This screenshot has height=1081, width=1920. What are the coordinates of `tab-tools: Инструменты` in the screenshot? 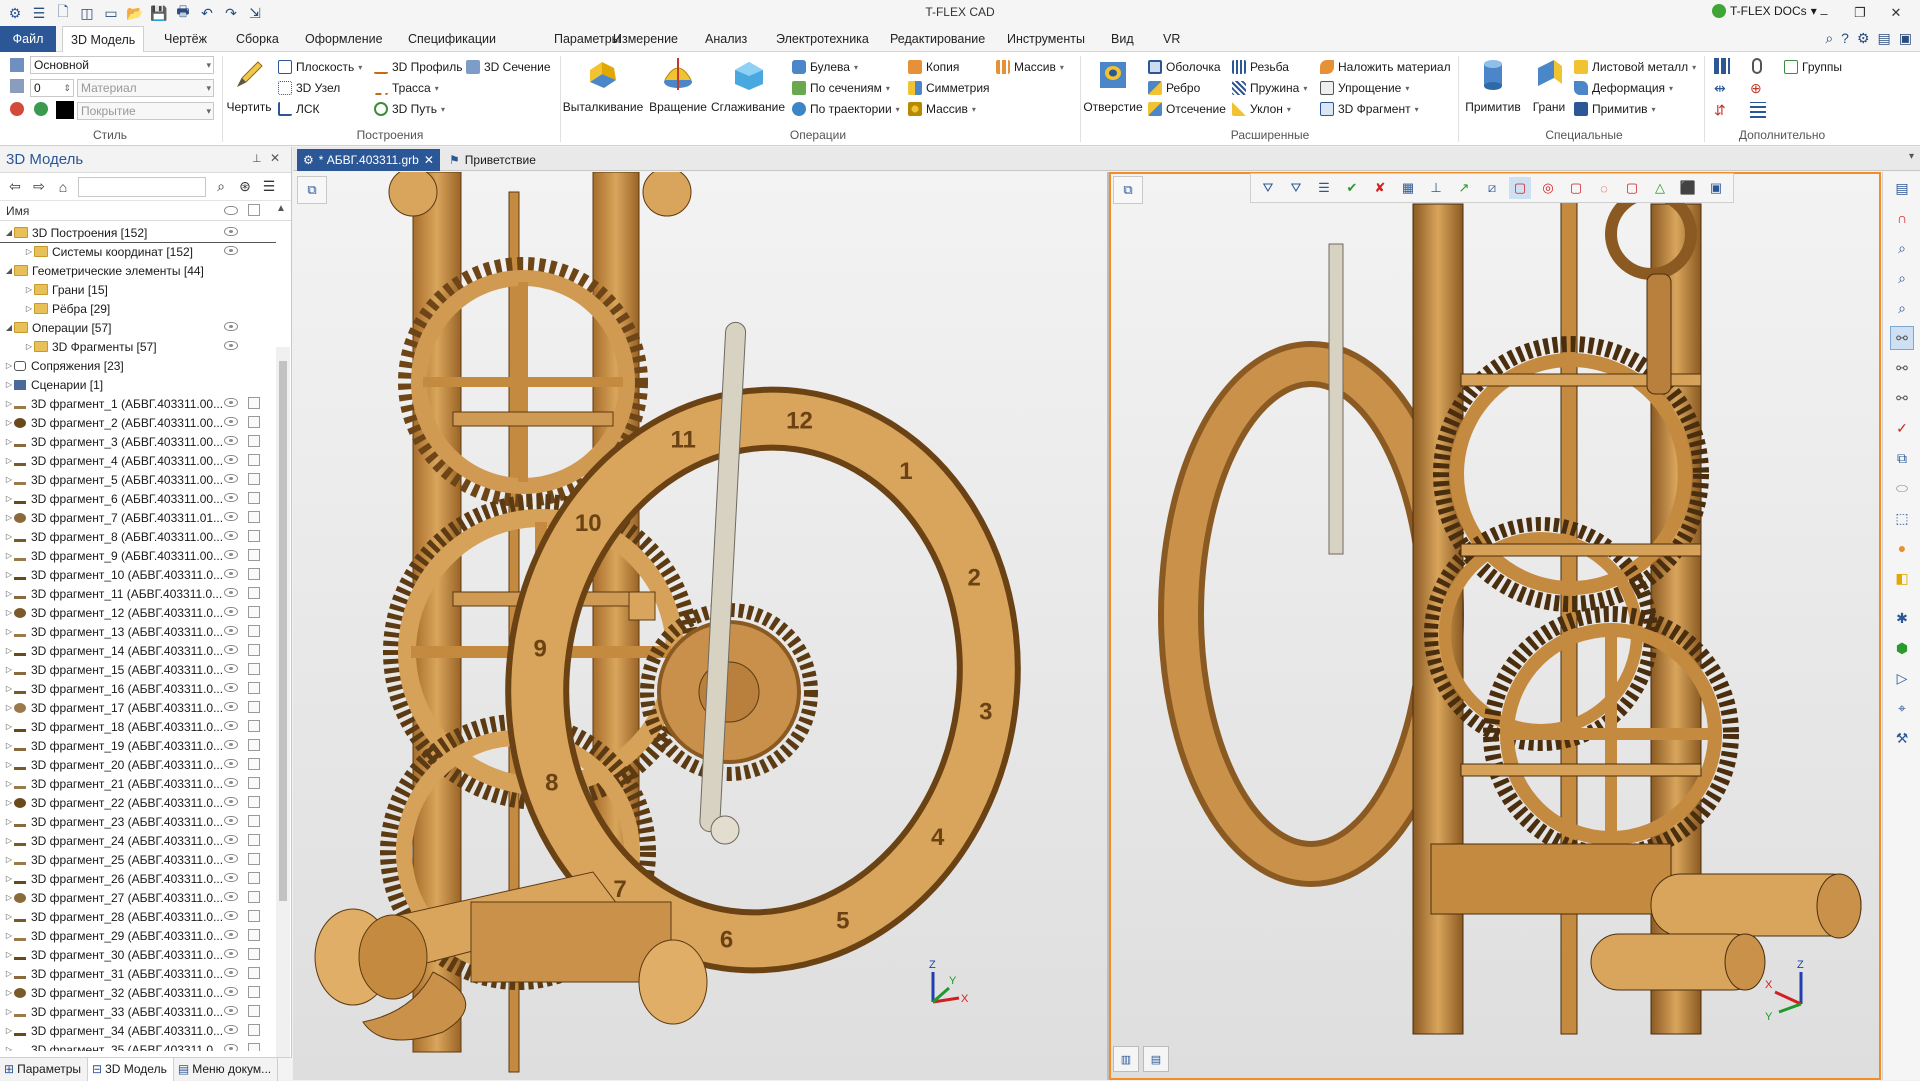 It's located at (1046, 39).